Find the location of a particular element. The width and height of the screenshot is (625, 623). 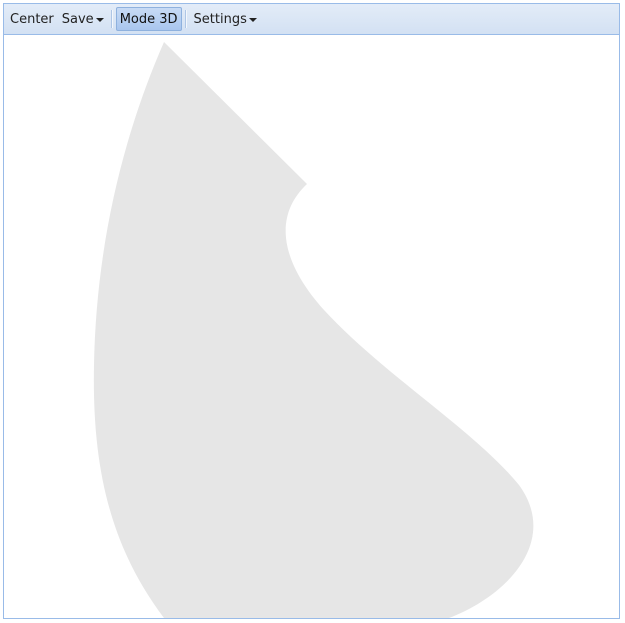

settings-menu-button: Settings is located at coordinates (225, 19).